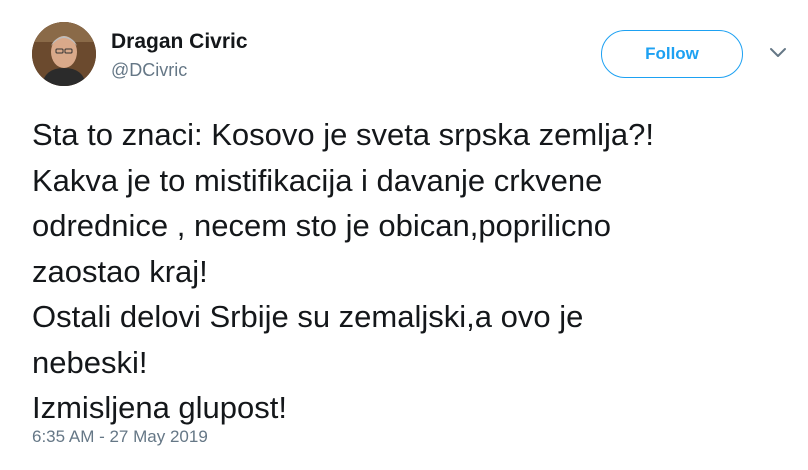 The width and height of the screenshot is (808, 470). I want to click on profile-photo-icon, so click(64, 54).